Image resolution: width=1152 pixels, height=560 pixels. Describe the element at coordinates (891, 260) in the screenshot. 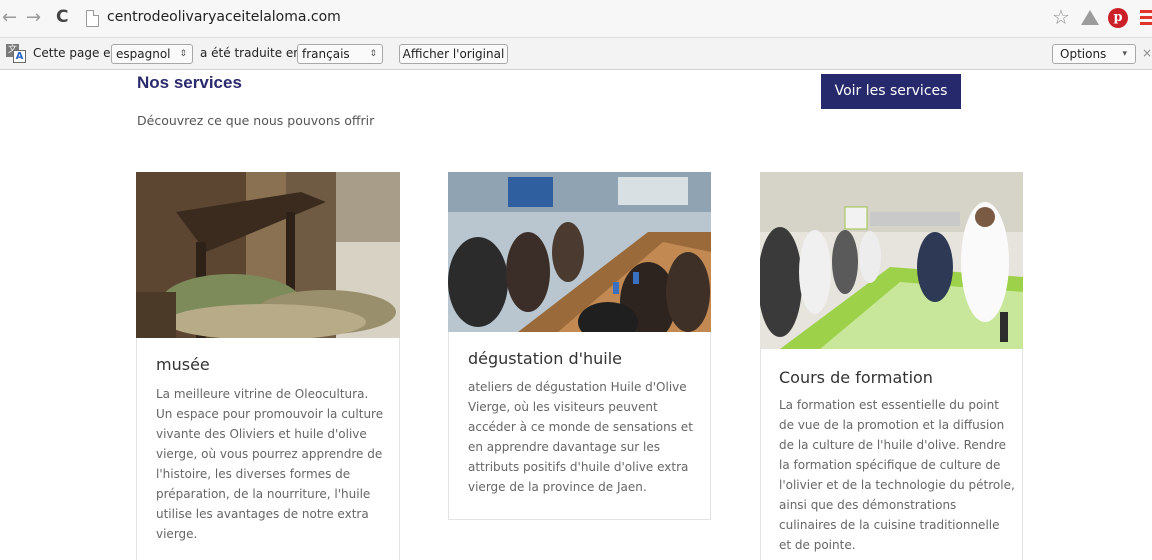

I see `training-photo` at that location.